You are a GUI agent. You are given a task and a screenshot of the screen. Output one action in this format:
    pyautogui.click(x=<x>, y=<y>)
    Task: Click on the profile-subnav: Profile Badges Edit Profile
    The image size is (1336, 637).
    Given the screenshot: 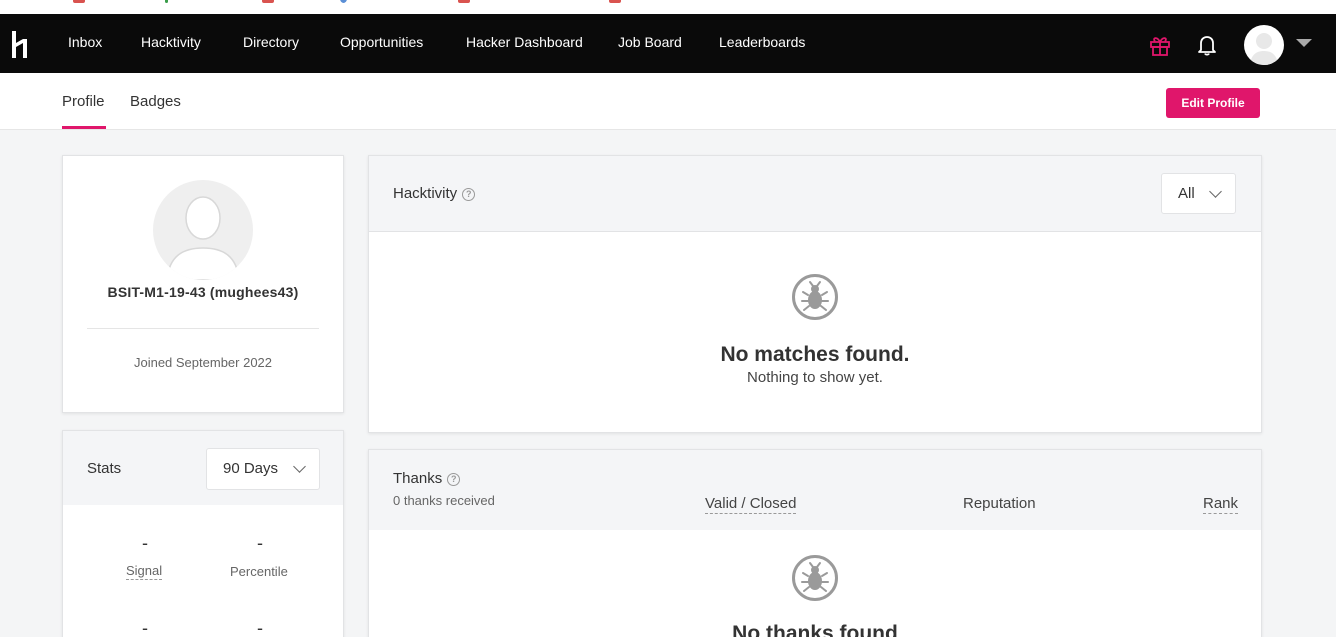 What is the action you would take?
    pyautogui.click(x=668, y=101)
    